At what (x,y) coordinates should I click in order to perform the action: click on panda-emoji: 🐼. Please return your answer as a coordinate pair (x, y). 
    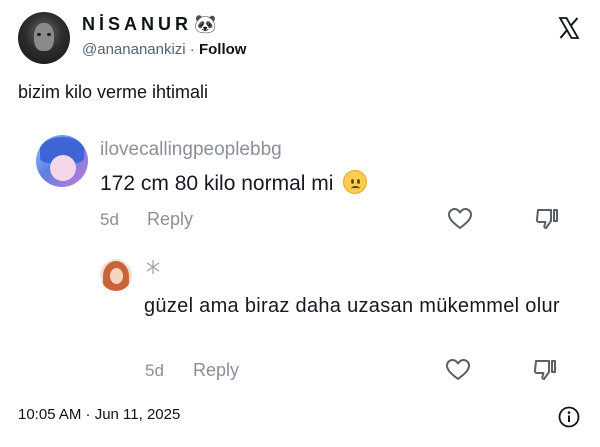
    Looking at the image, I should click on (205, 24).